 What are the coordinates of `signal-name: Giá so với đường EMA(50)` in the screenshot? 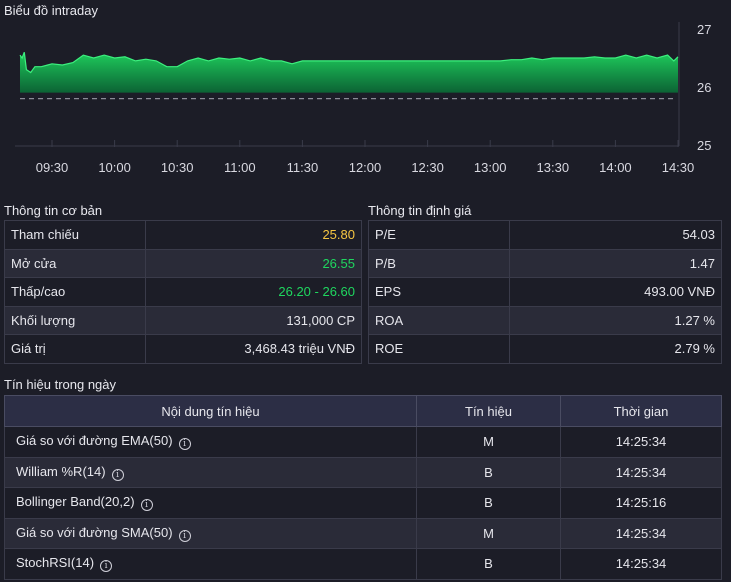 It's located at (94, 441).